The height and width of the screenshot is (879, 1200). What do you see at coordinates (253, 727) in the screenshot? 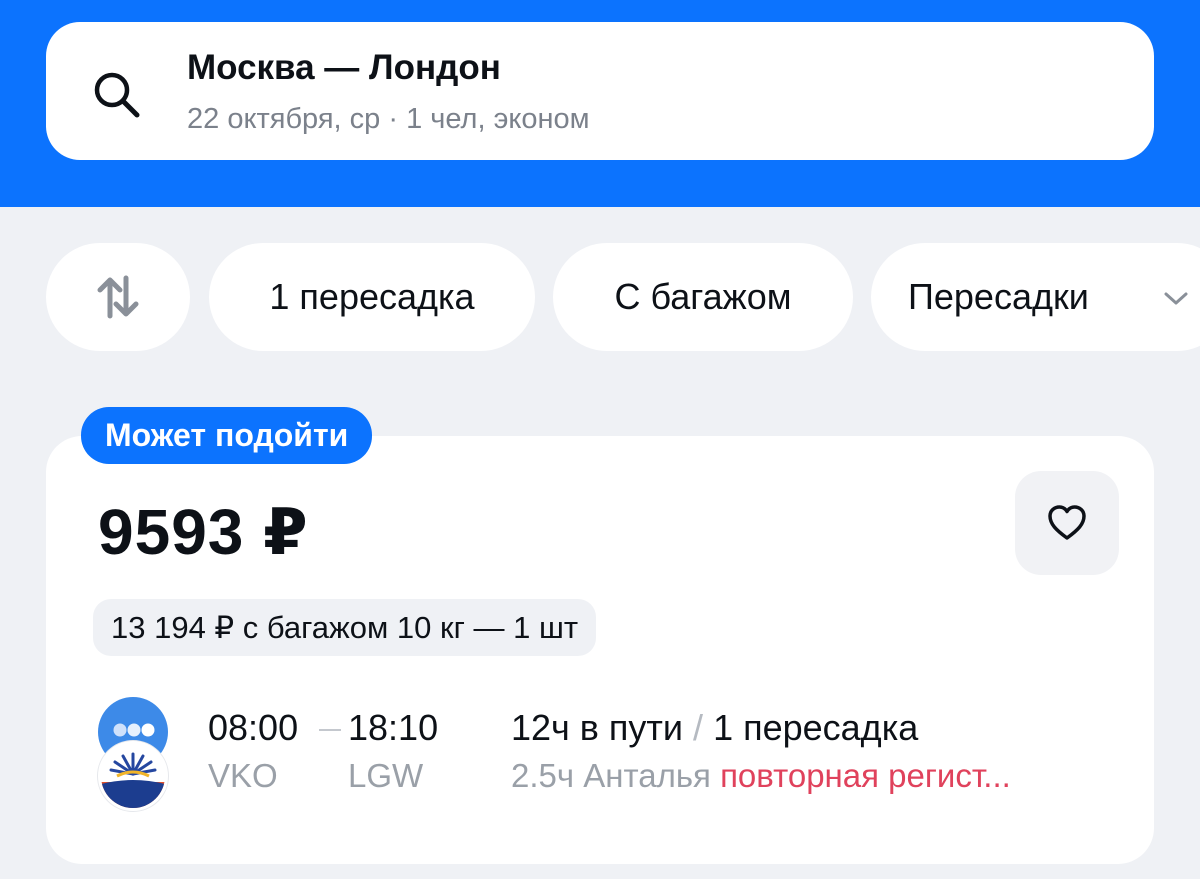
I see `departure-time: 08:00` at bounding box center [253, 727].